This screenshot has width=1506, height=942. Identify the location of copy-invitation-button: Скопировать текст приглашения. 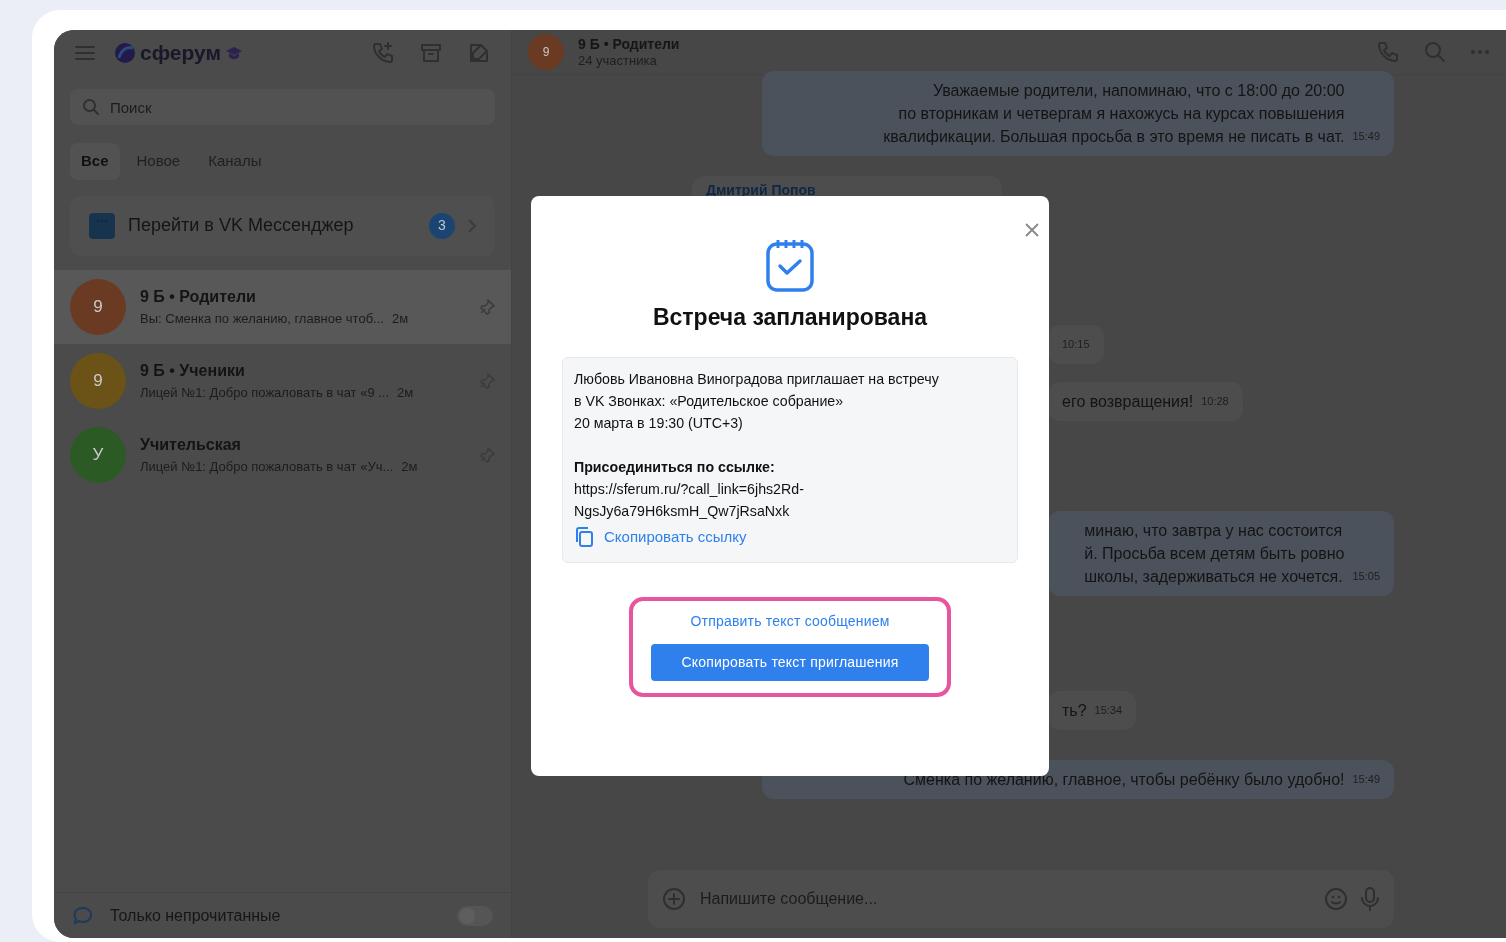
(790, 662).